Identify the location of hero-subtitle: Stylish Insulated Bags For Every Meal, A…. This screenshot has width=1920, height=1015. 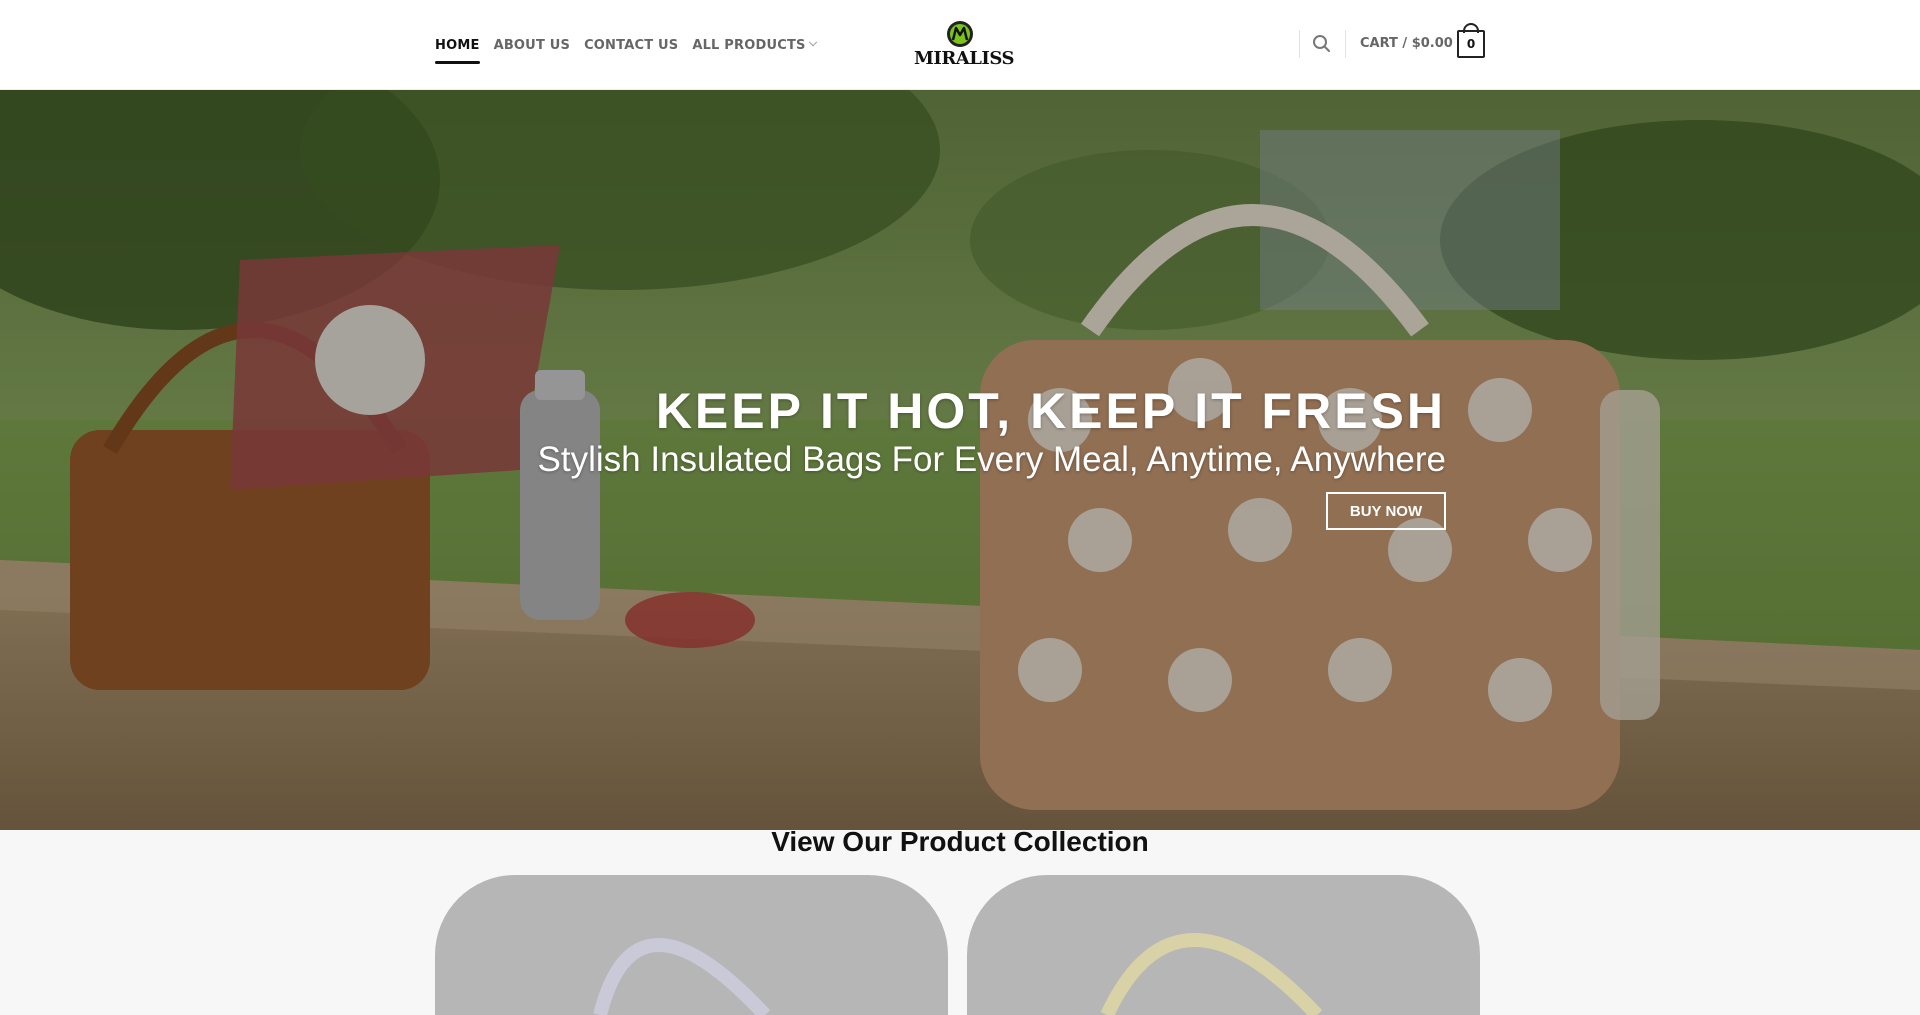
(991, 459).